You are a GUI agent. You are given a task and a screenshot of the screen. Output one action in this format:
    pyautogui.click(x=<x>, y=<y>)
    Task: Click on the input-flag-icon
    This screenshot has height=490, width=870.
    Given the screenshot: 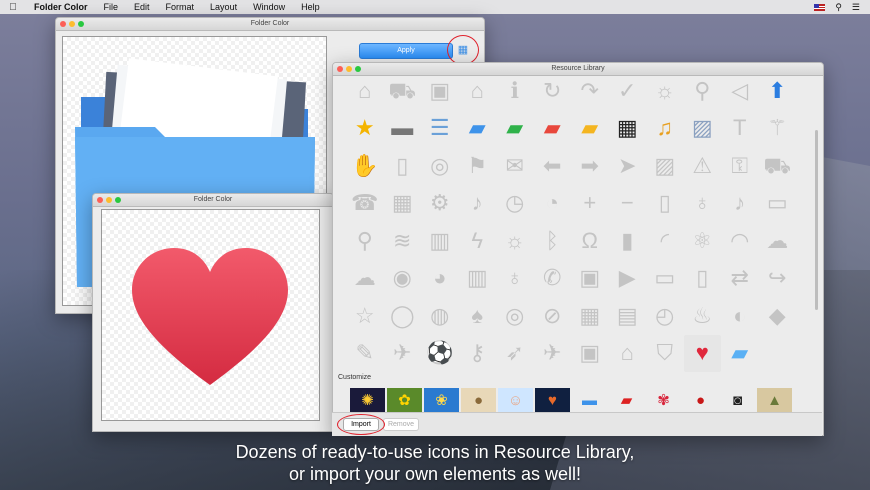 What is the action you would take?
    pyautogui.click(x=820, y=7)
    